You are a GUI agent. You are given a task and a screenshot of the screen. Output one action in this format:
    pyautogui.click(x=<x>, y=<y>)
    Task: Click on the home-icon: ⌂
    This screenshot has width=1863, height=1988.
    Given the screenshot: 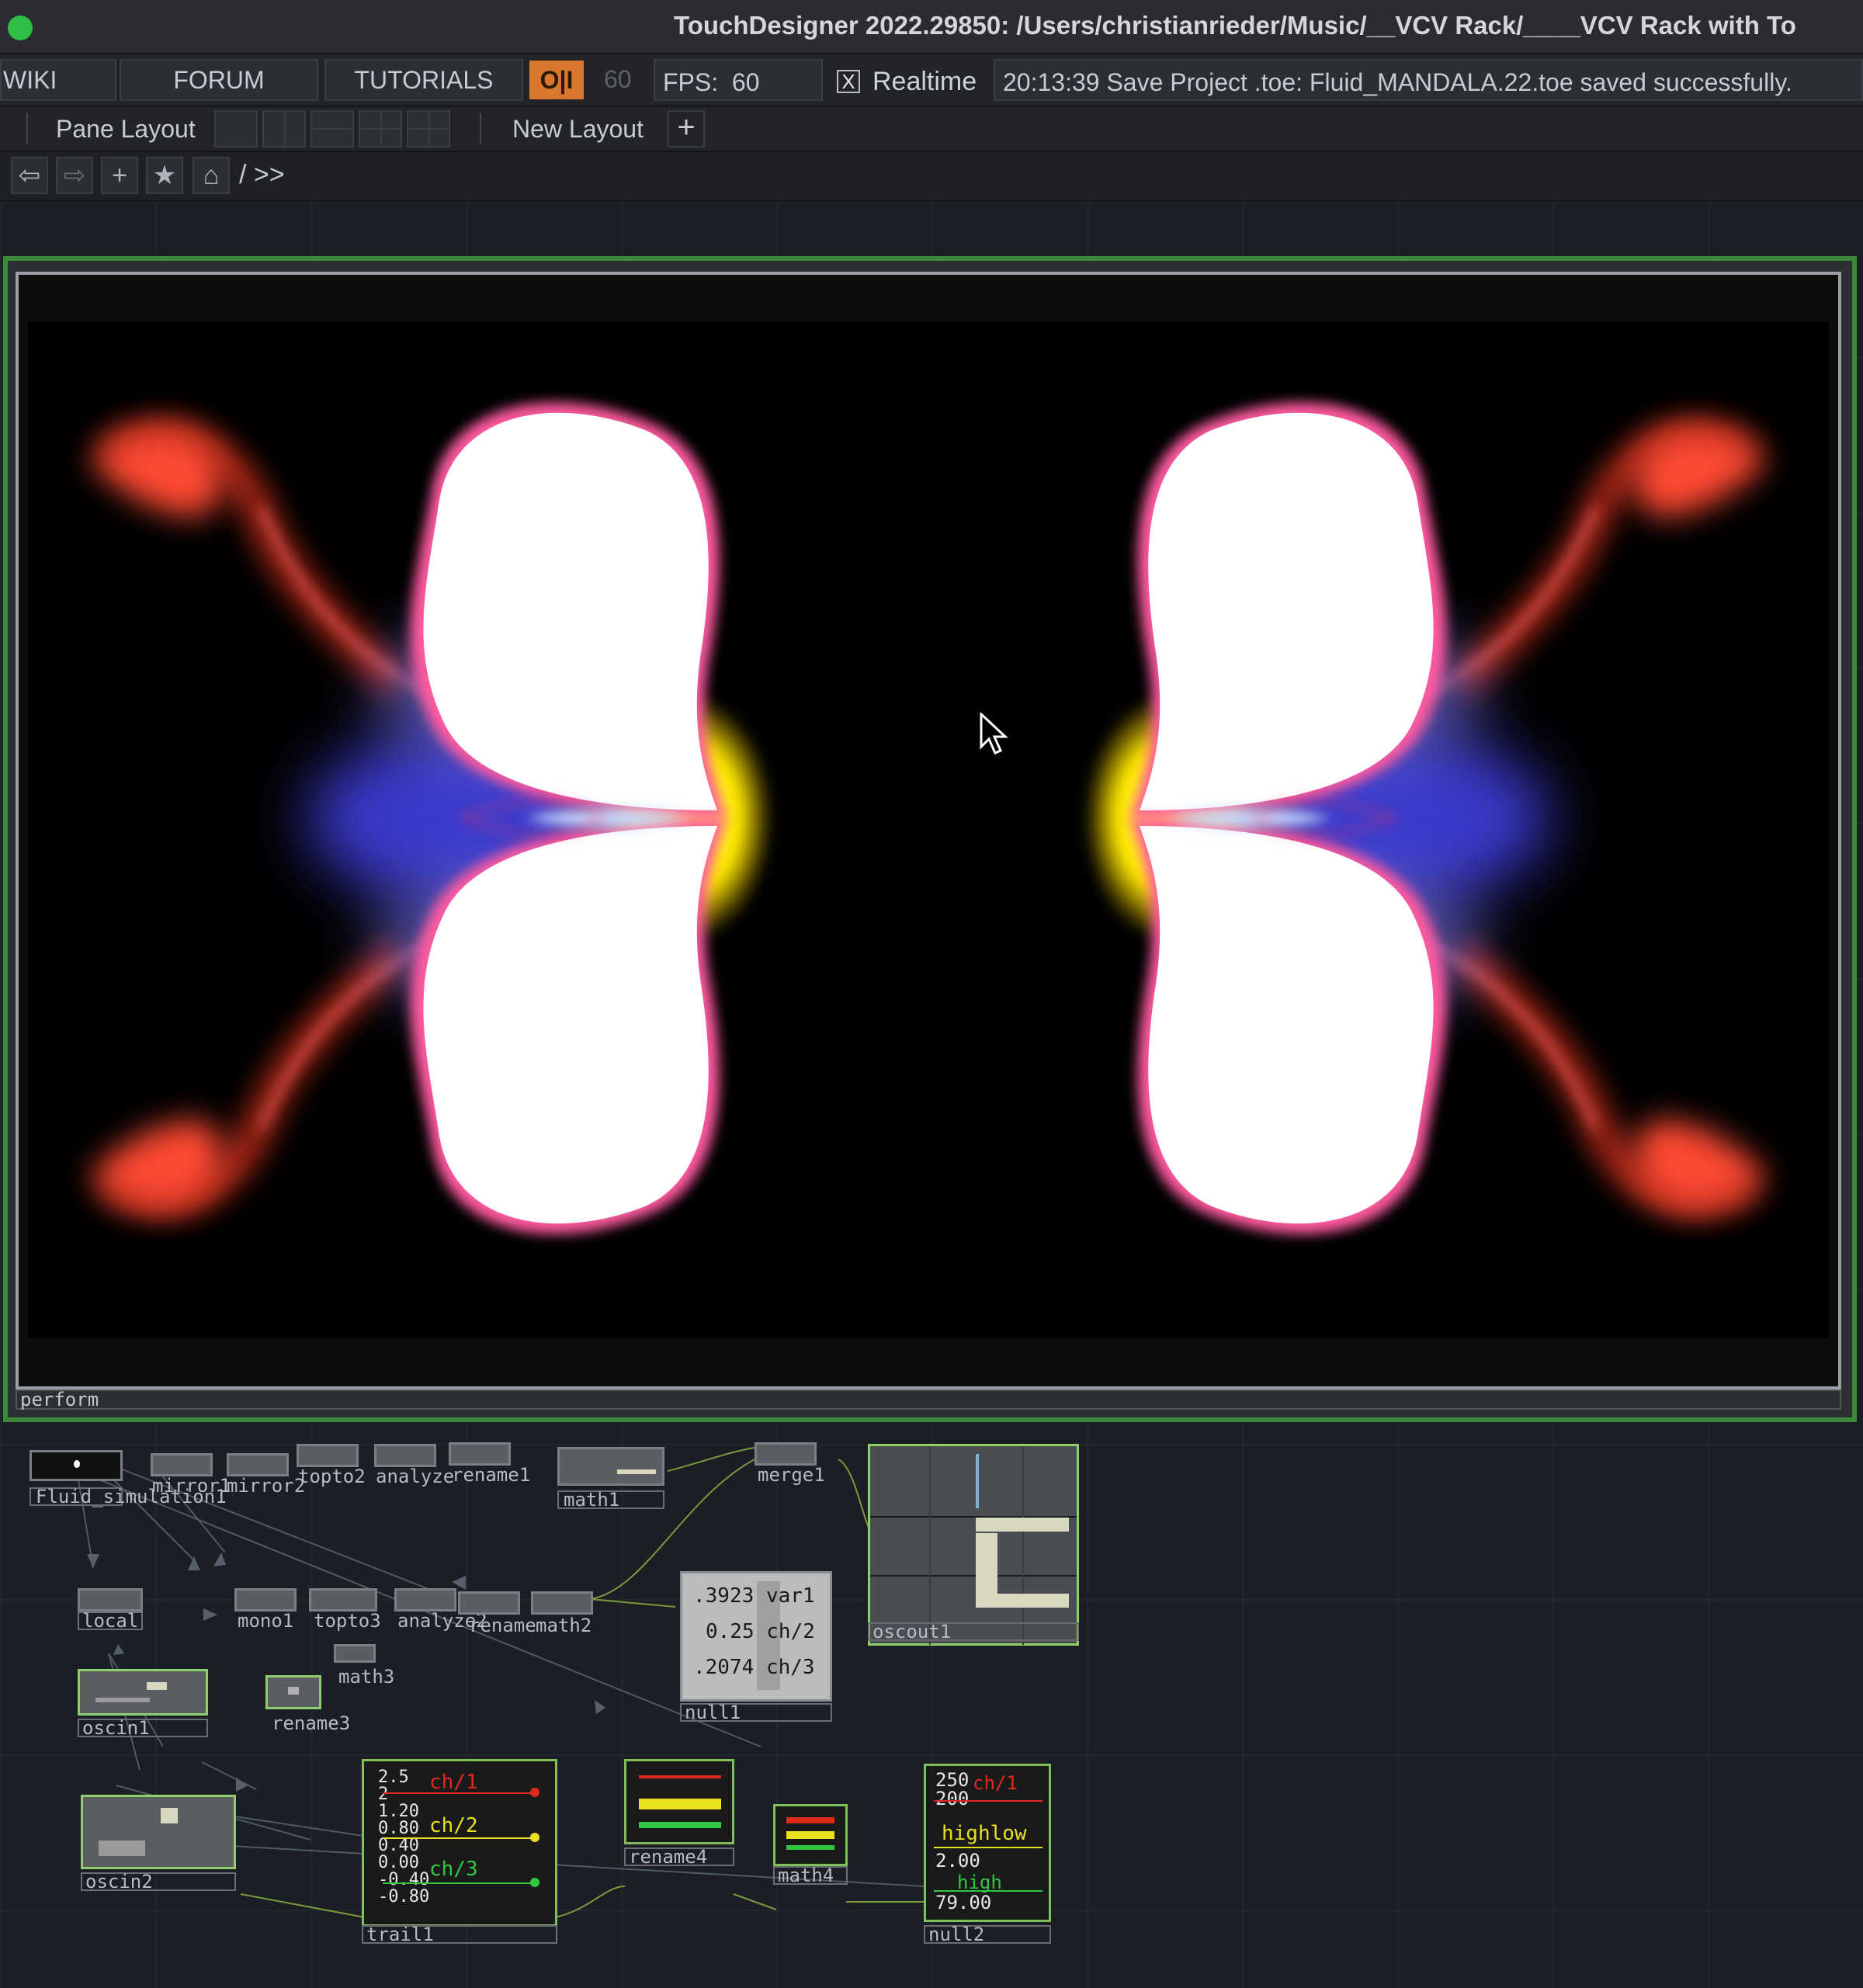 What is the action you would take?
    pyautogui.click(x=211, y=175)
    